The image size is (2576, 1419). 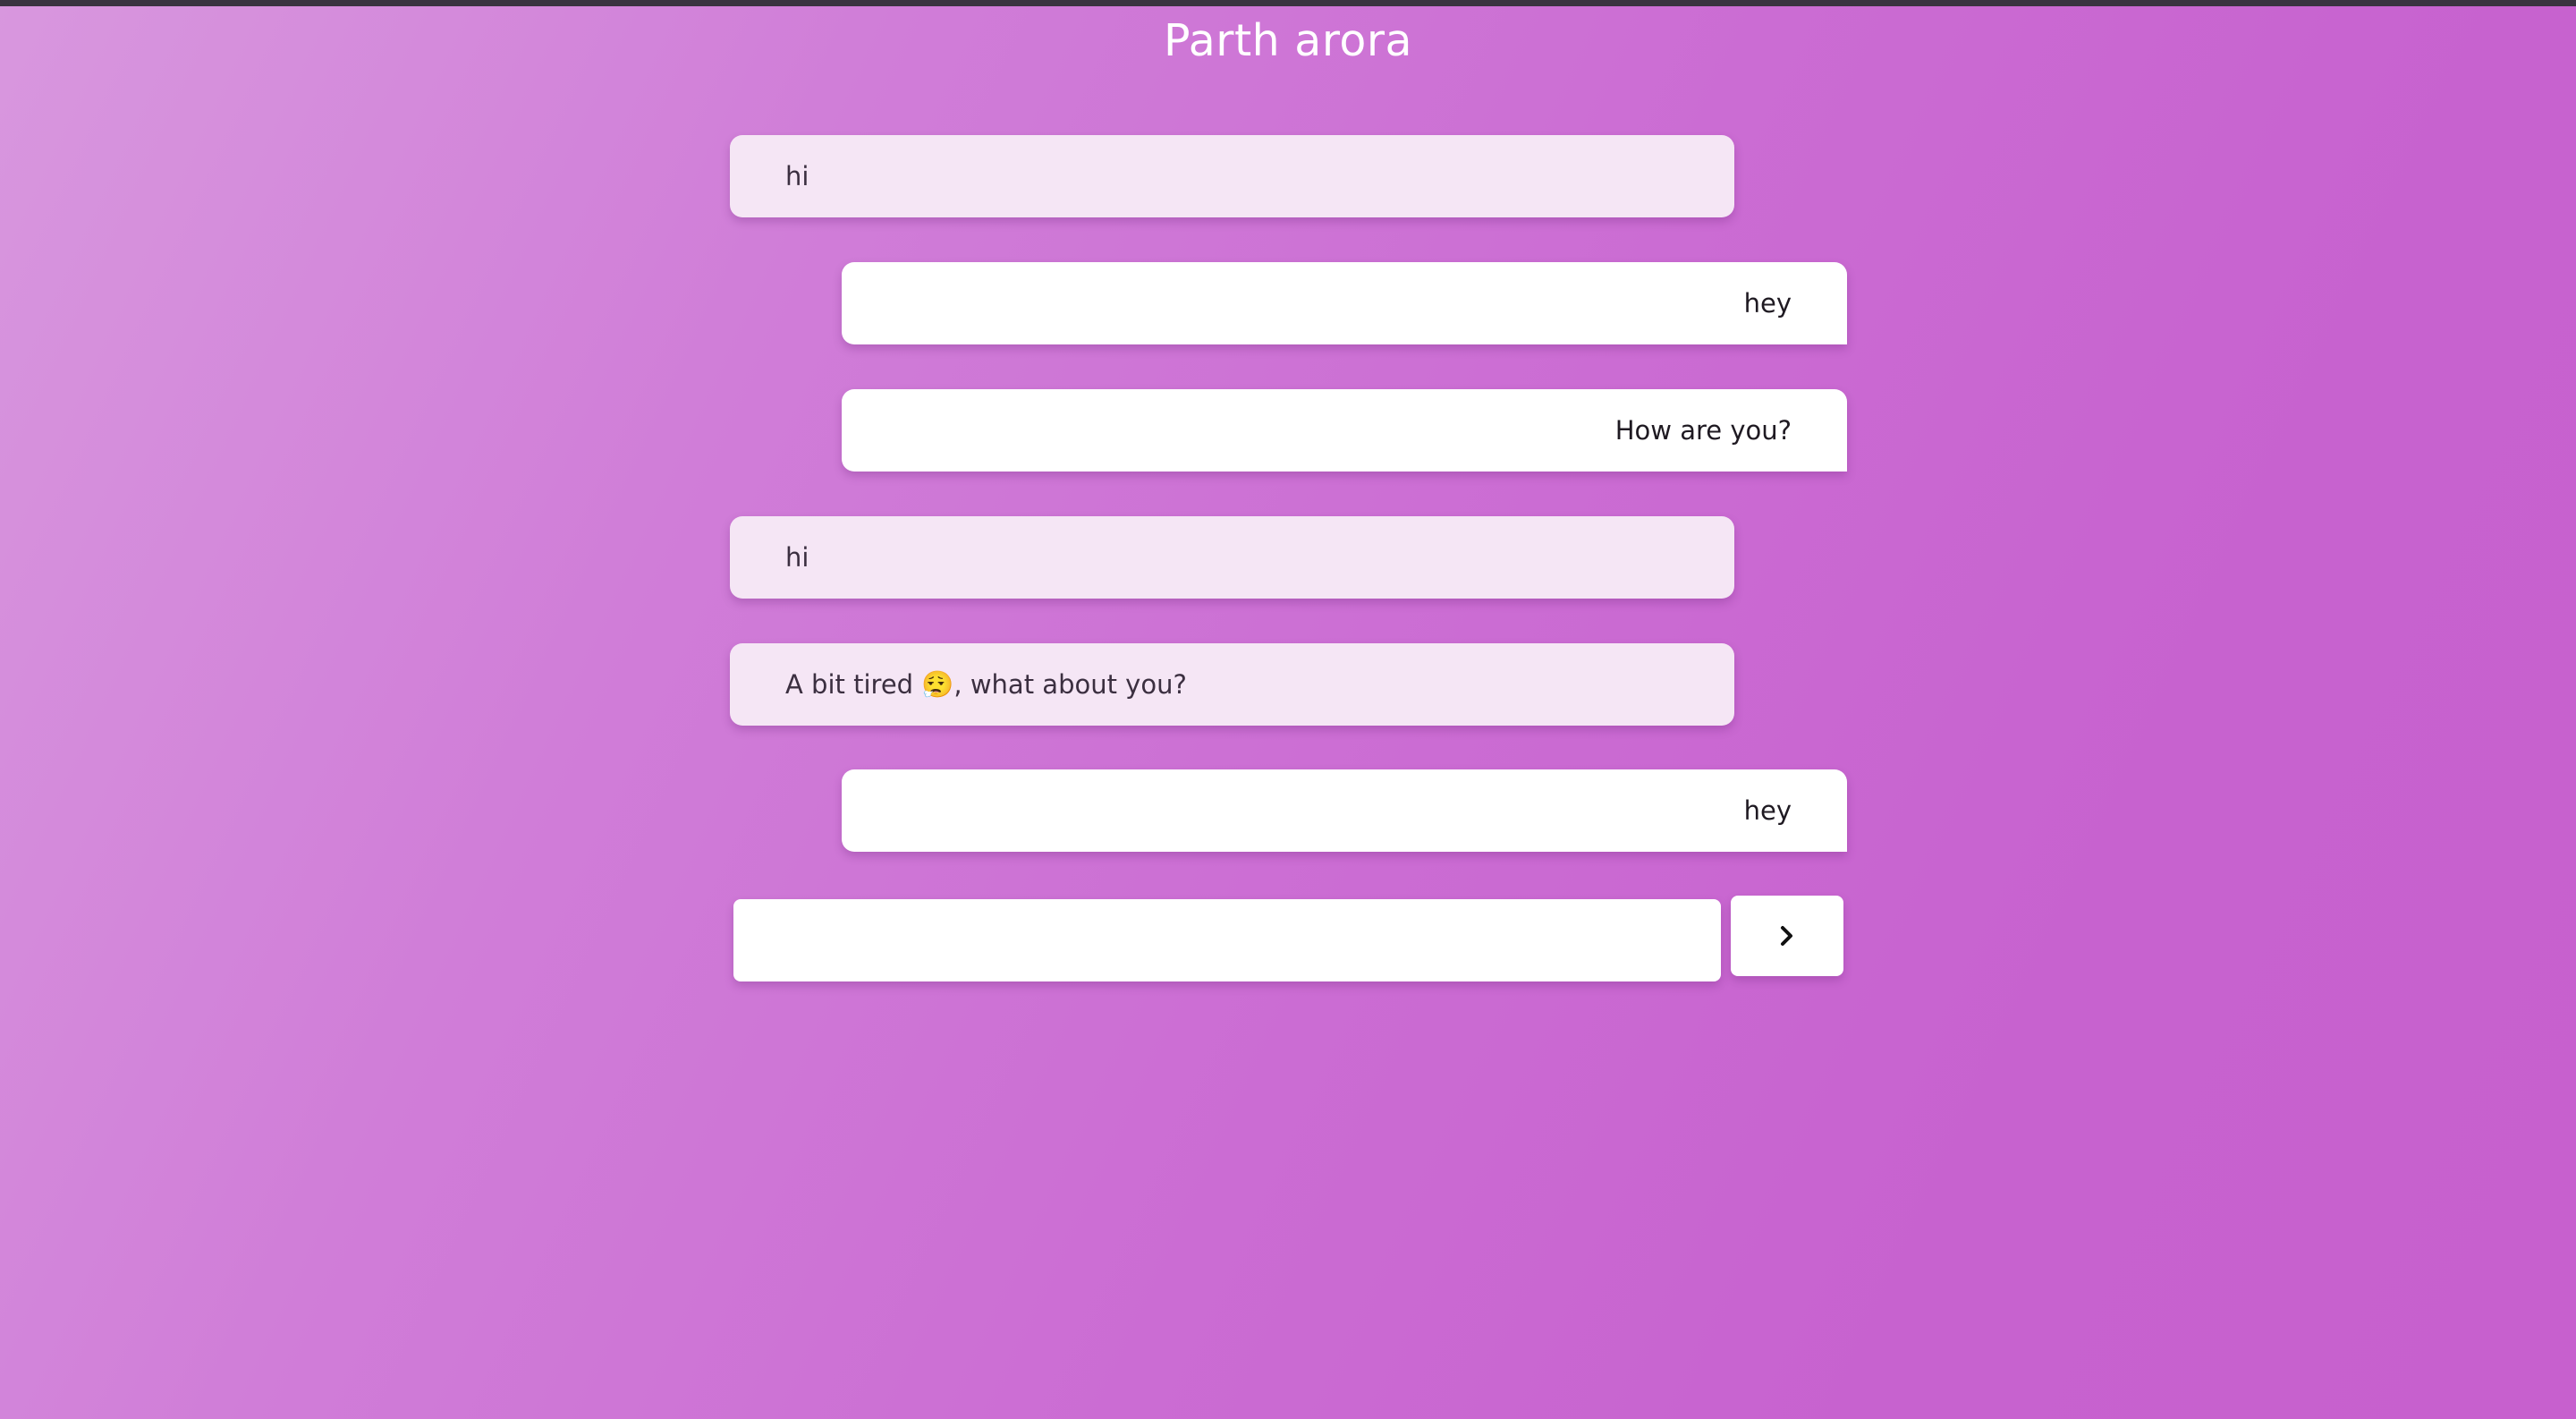 What do you see at coordinates (1703, 430) in the screenshot?
I see `message-text: How are you?` at bounding box center [1703, 430].